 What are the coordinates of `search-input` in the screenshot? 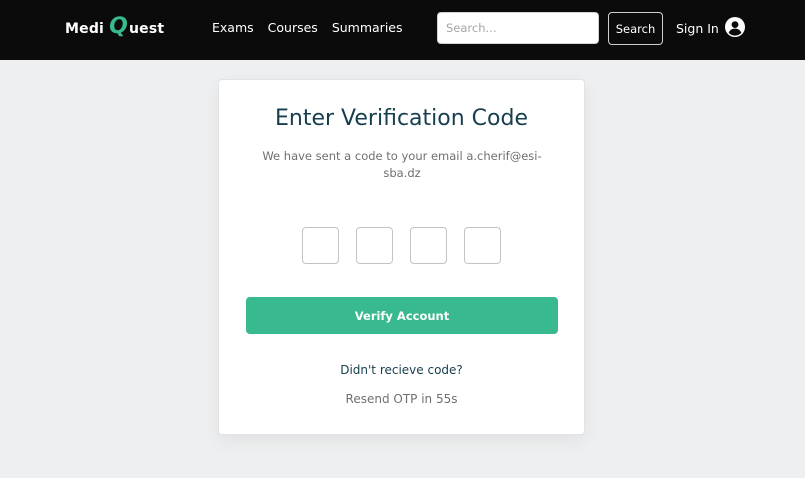 It's located at (518, 28).